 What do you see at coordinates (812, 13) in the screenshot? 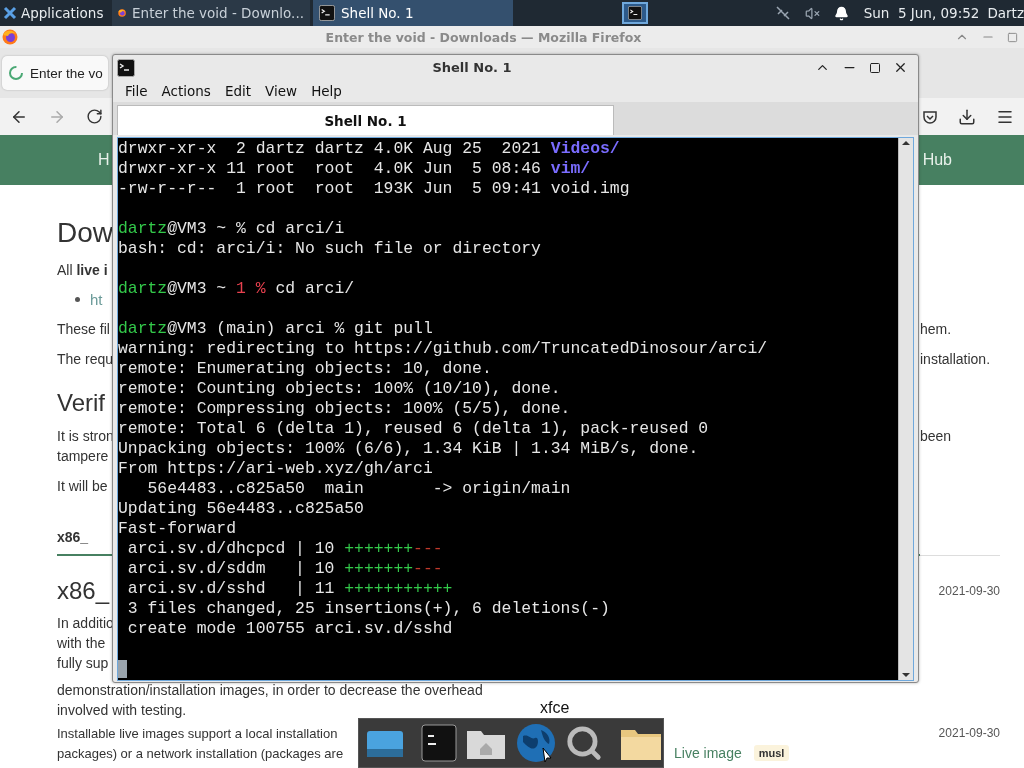
I see `mute-icon` at bounding box center [812, 13].